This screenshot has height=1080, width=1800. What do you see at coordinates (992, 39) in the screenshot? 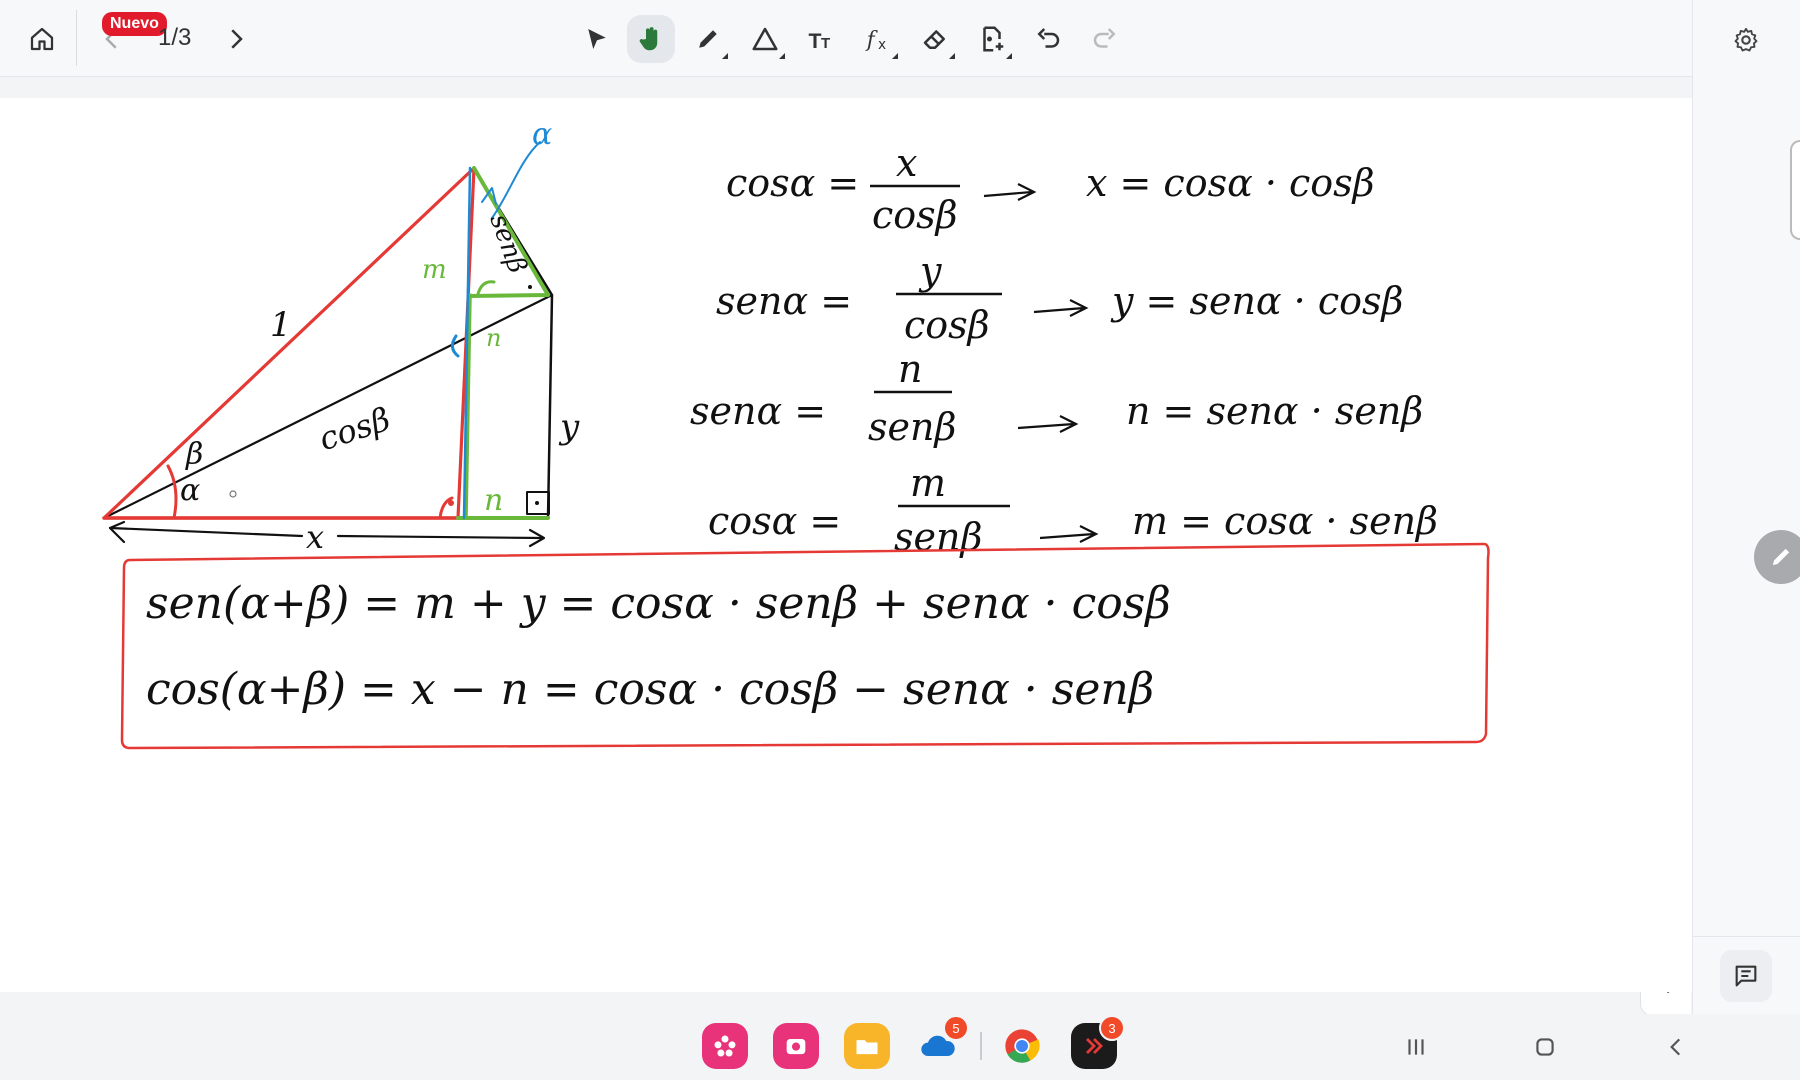
I see `insert-page-icon` at bounding box center [992, 39].